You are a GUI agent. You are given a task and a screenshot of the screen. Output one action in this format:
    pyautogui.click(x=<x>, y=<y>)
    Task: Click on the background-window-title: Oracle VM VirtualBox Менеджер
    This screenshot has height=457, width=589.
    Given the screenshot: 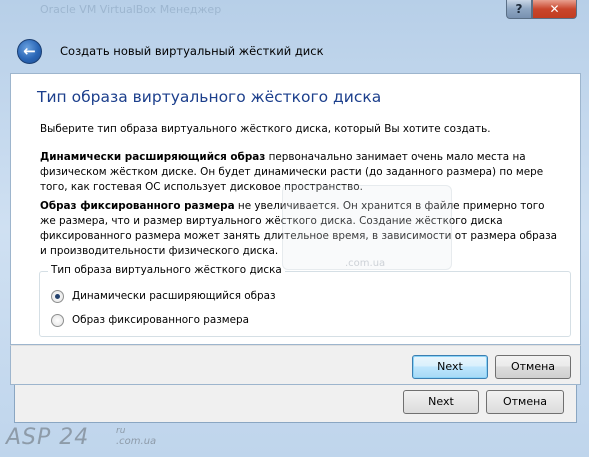 What is the action you would take?
    pyautogui.click(x=131, y=9)
    